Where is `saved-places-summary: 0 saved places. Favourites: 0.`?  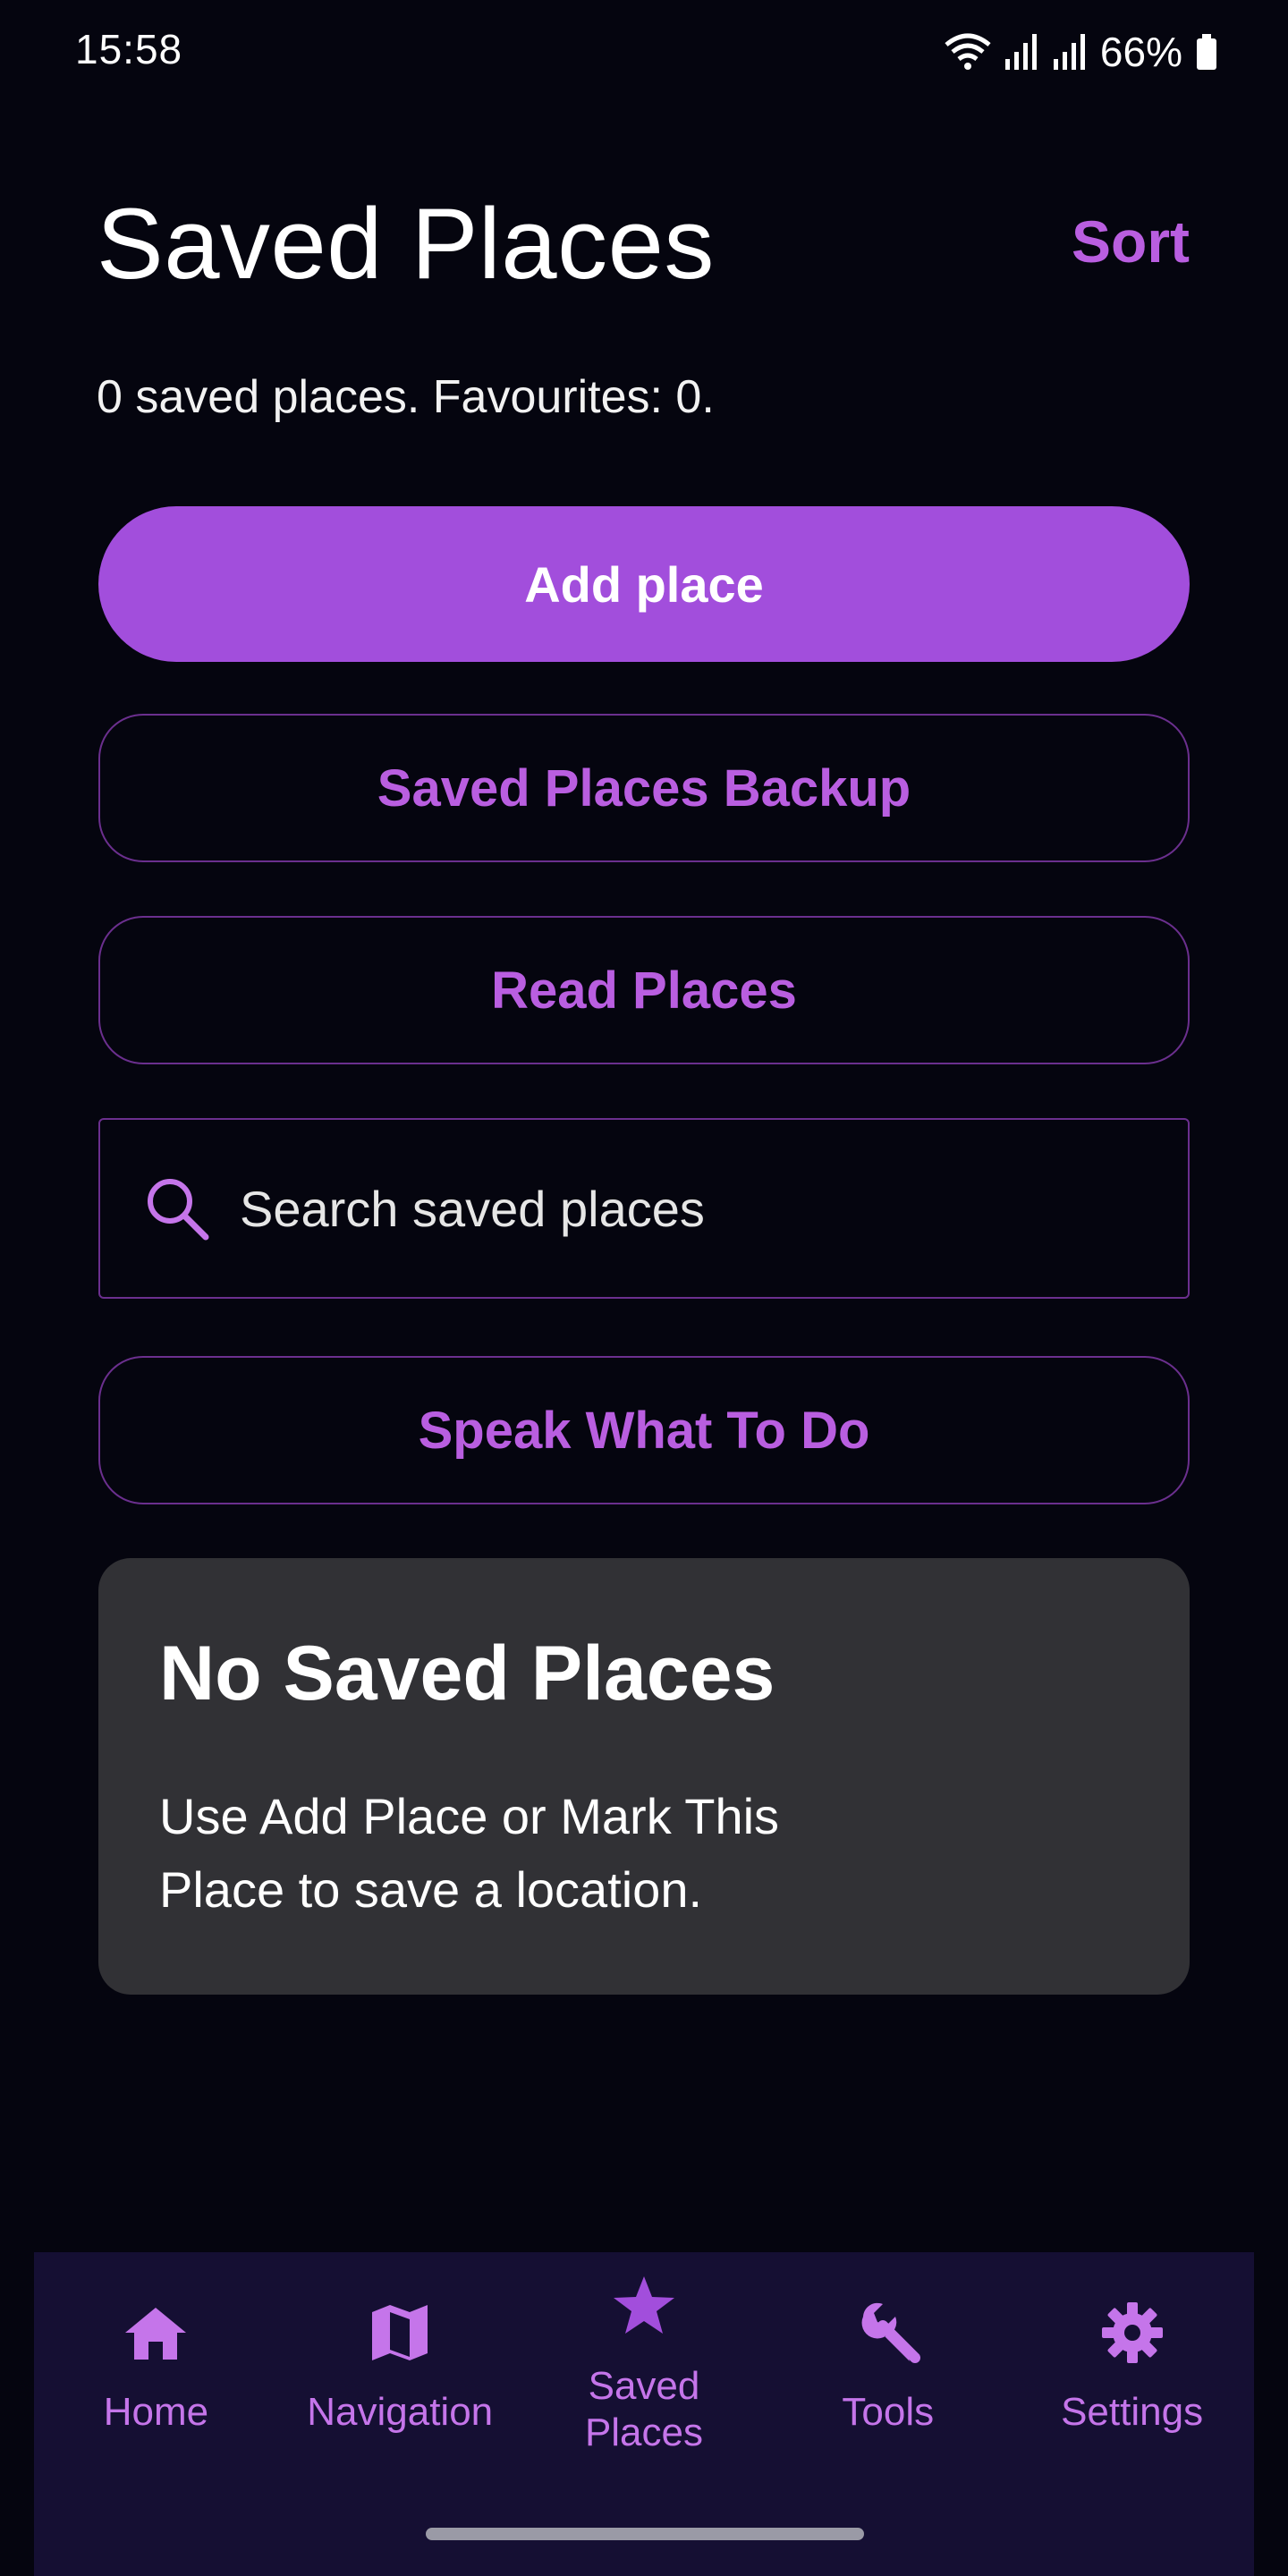
saved-places-summary: 0 saved places. Favourites: 0. is located at coordinates (406, 397).